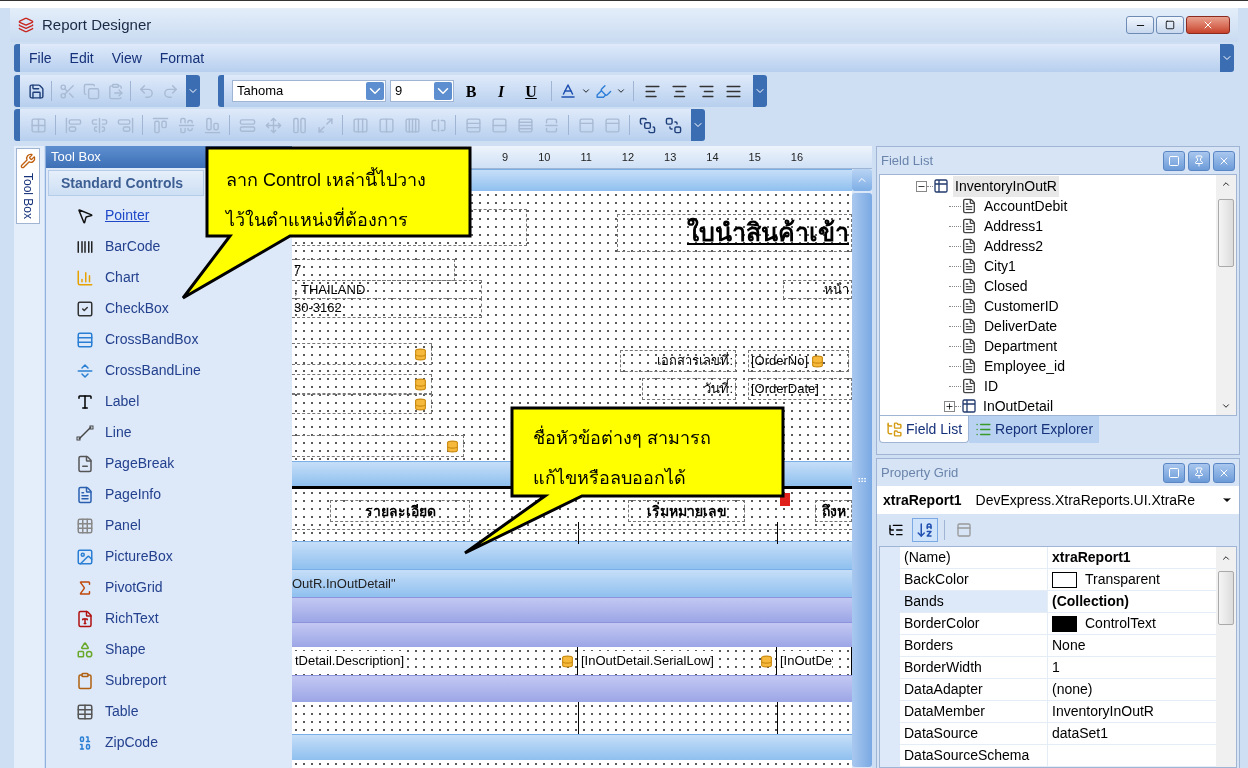 The image size is (1248, 768). What do you see at coordinates (686, 511) in the screenshot?
I see `control-frame: เริ่มหมายเลข` at bounding box center [686, 511].